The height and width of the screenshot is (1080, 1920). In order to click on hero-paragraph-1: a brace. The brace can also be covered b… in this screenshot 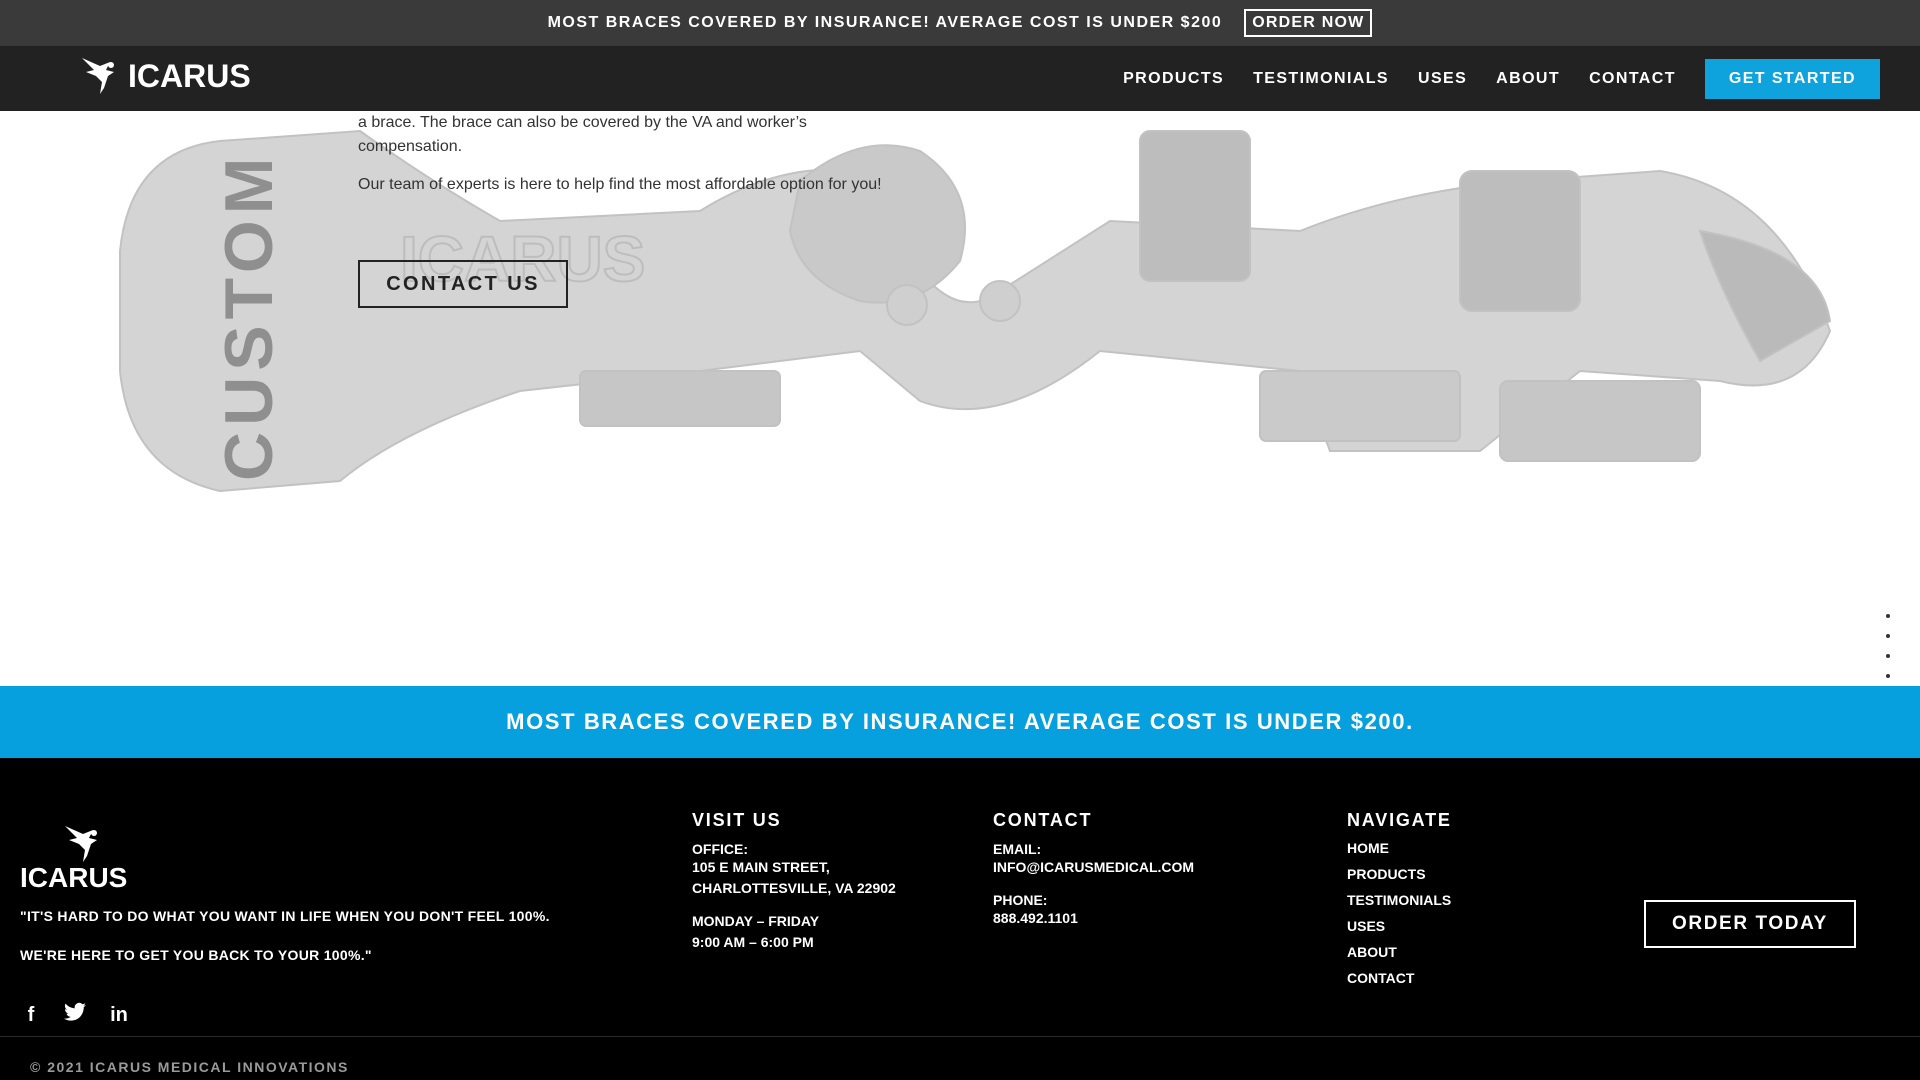, I will do `click(582, 134)`.